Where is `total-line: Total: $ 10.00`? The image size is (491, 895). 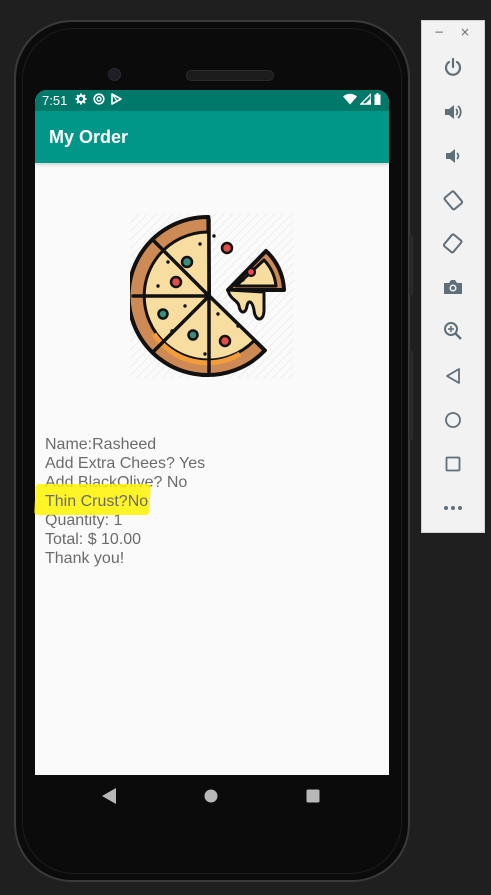 total-line: Total: $ 10.00 is located at coordinates (93, 539).